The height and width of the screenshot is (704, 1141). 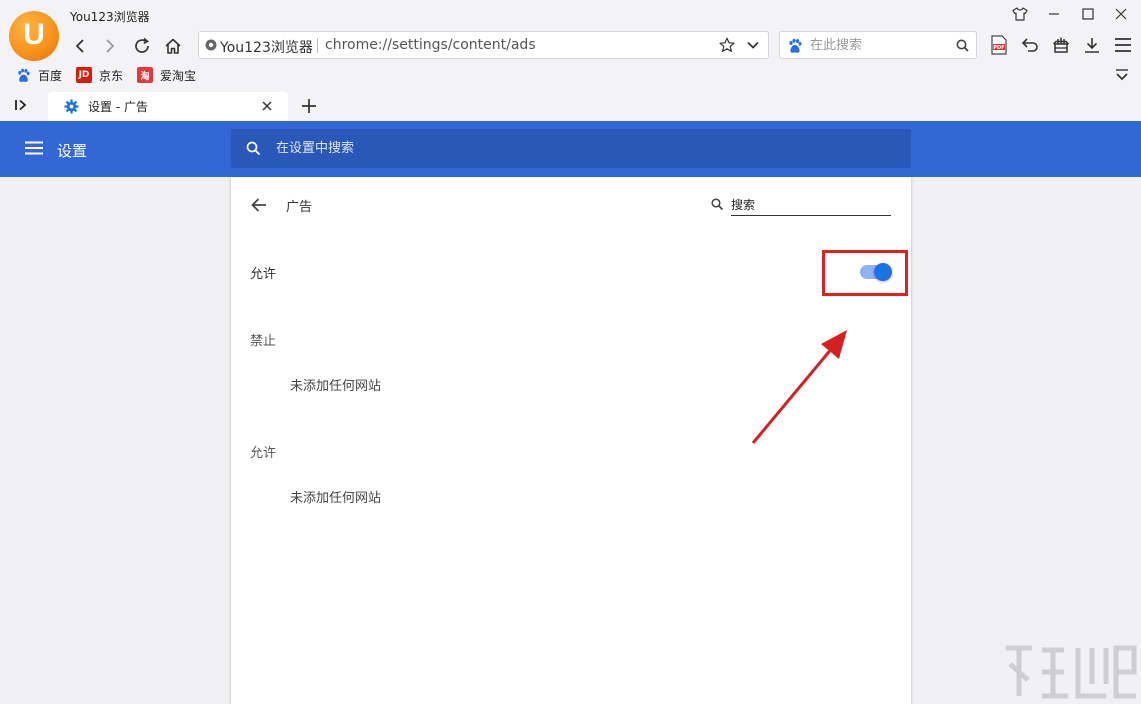 I want to click on browser-logo: U, so click(x=34, y=36).